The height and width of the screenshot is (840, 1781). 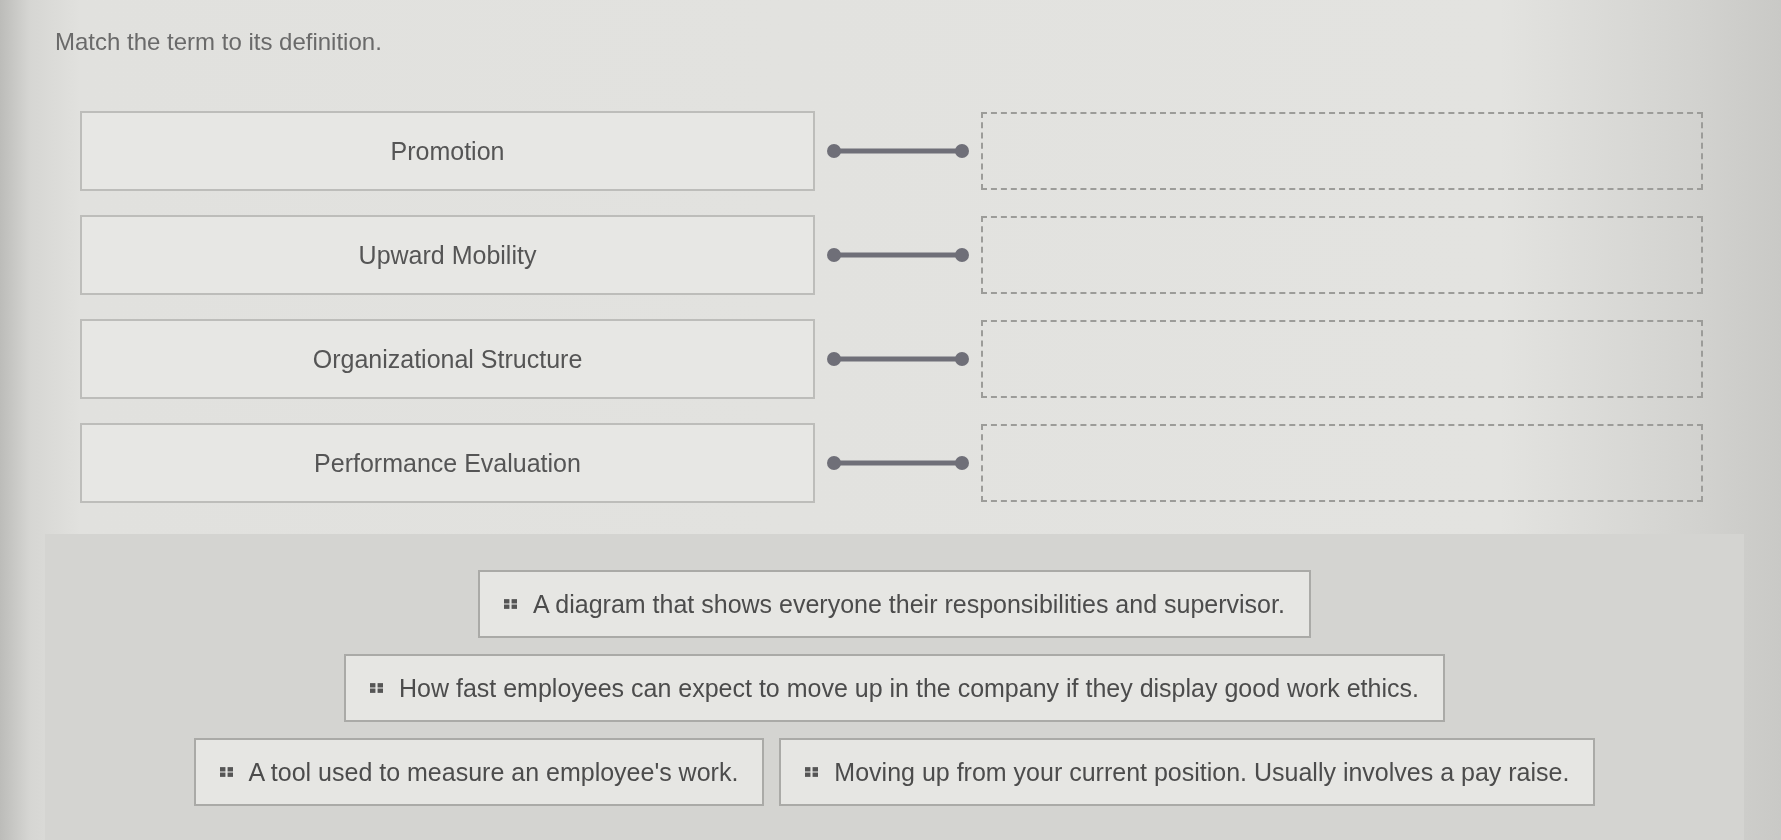 I want to click on term-card: Performance Evaluation, so click(x=447, y=463).